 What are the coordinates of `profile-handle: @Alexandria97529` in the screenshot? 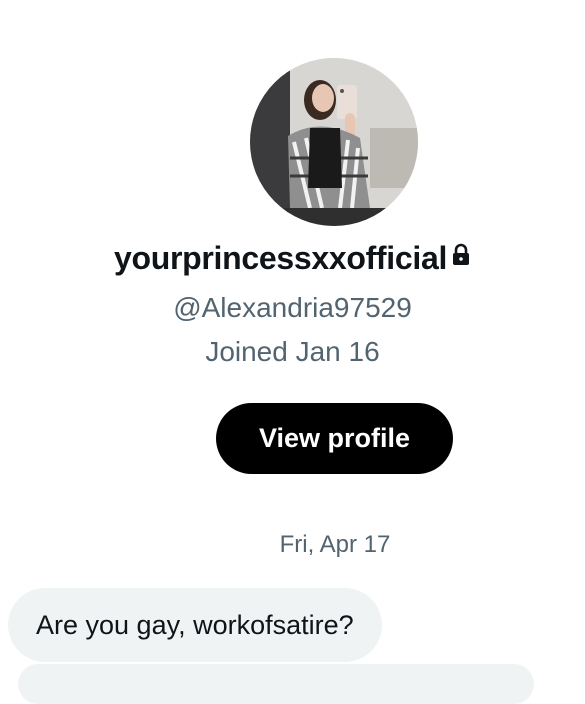 It's located at (292, 307).